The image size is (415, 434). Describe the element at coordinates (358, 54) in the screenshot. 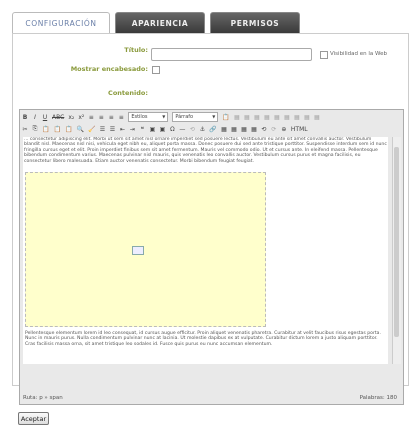

I see `visibility-label: Visibilidad en la Web` at that location.